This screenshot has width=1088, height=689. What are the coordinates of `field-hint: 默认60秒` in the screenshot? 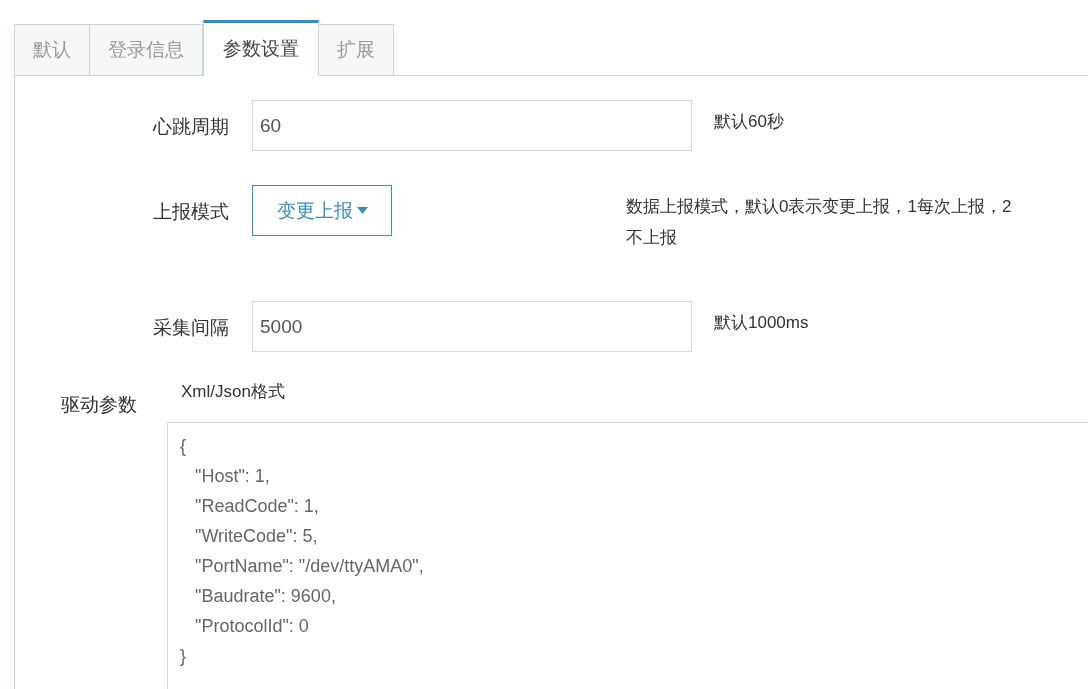 It's located at (749, 122).